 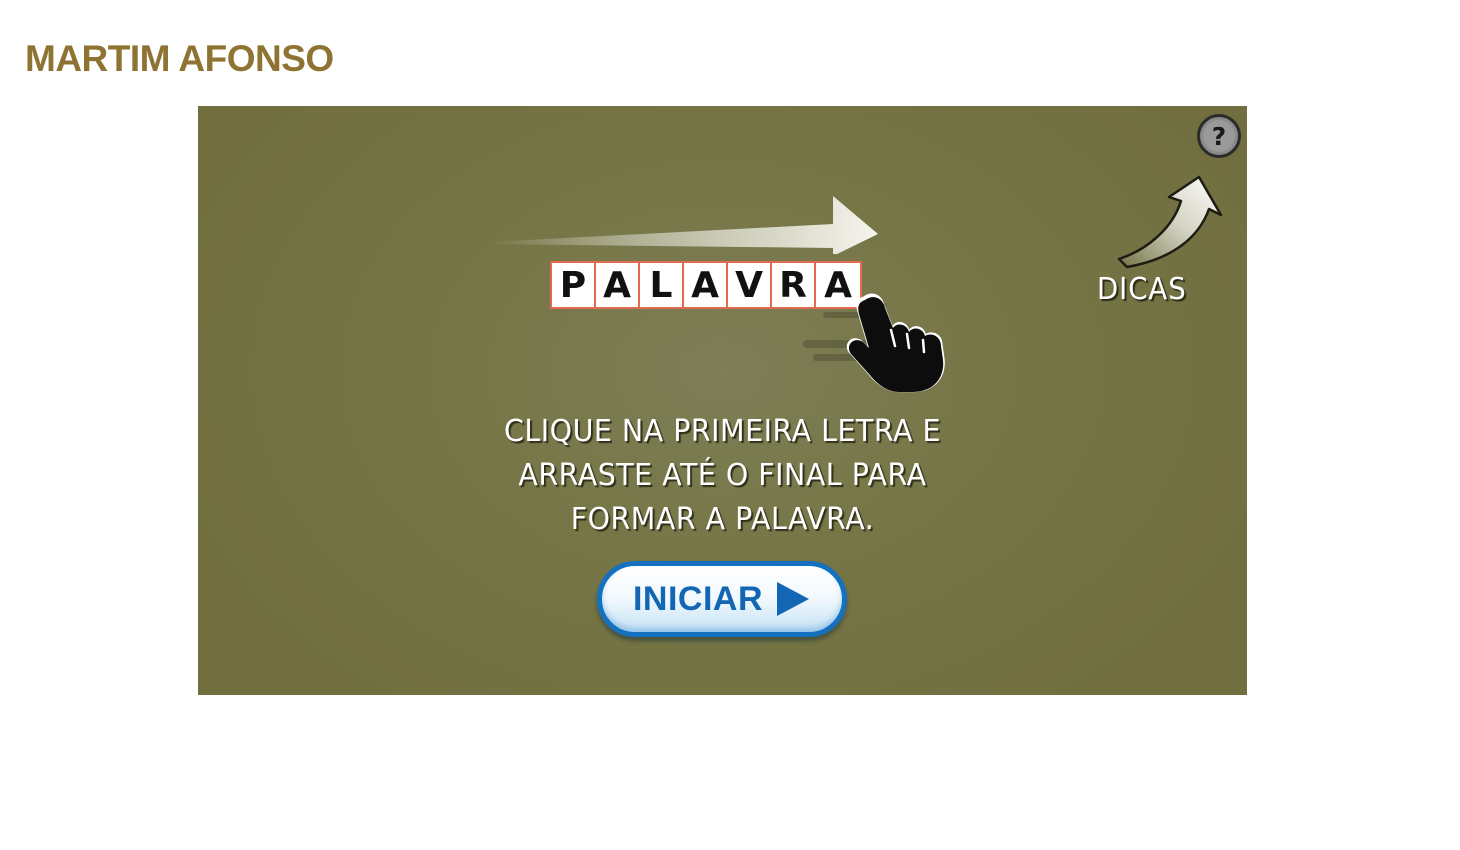 What do you see at coordinates (179, 58) in the screenshot?
I see `page-title: MARTIM AFONSO` at bounding box center [179, 58].